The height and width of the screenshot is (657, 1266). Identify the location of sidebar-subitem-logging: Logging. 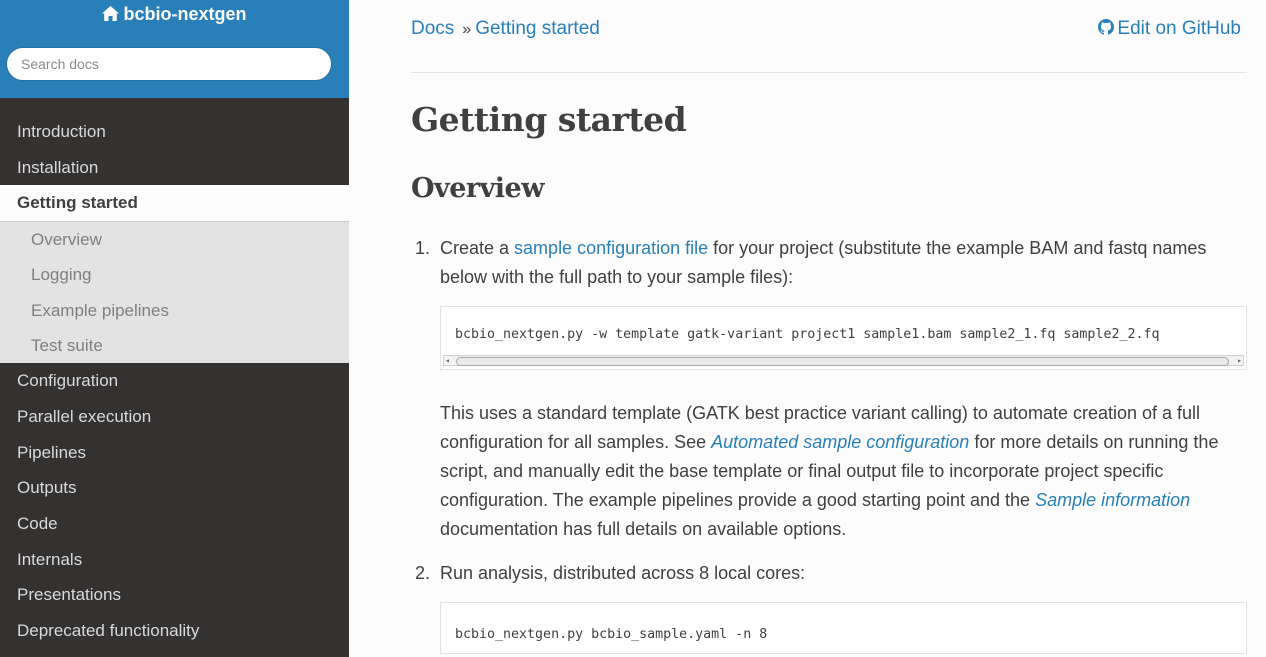
(174, 274).